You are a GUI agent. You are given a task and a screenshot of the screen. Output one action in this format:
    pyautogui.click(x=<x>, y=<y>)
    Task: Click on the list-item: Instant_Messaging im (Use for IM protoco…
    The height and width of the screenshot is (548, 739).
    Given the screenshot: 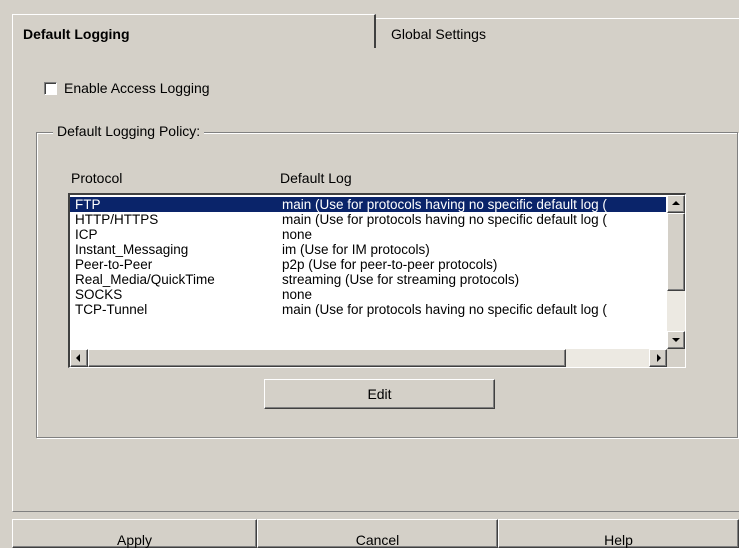 What is the action you would take?
    pyautogui.click(x=368, y=249)
    